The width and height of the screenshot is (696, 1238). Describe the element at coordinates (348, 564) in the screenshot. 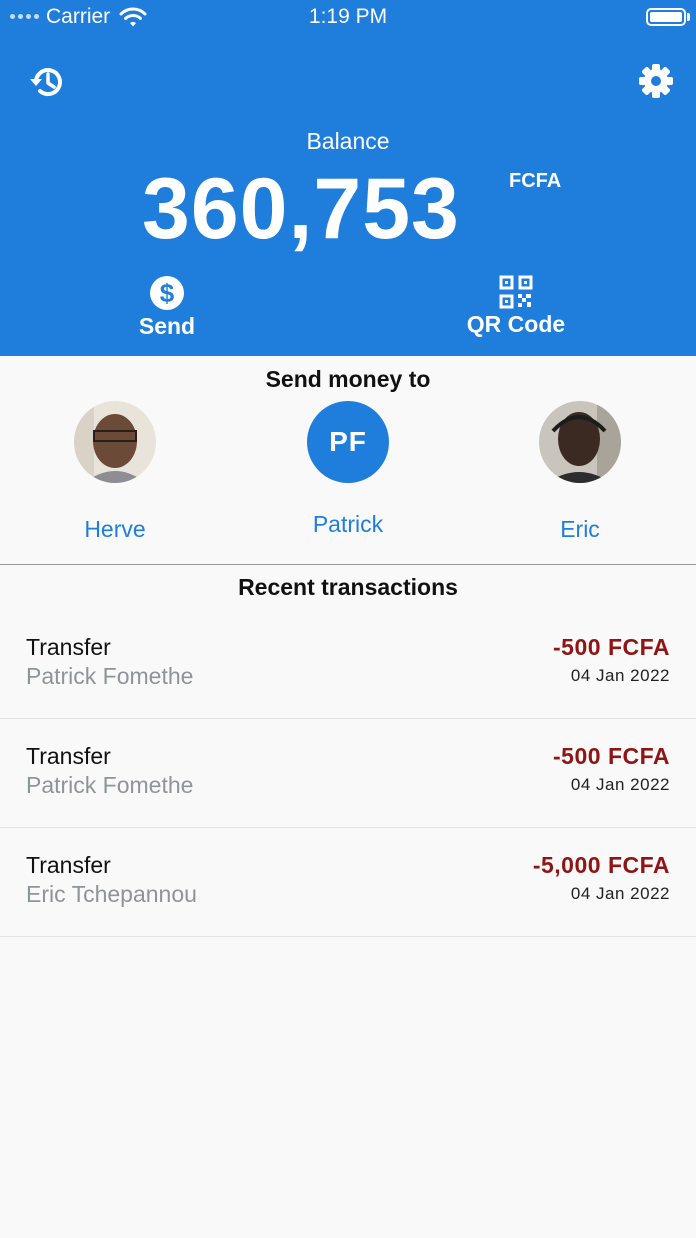

I see `section-divider` at that location.